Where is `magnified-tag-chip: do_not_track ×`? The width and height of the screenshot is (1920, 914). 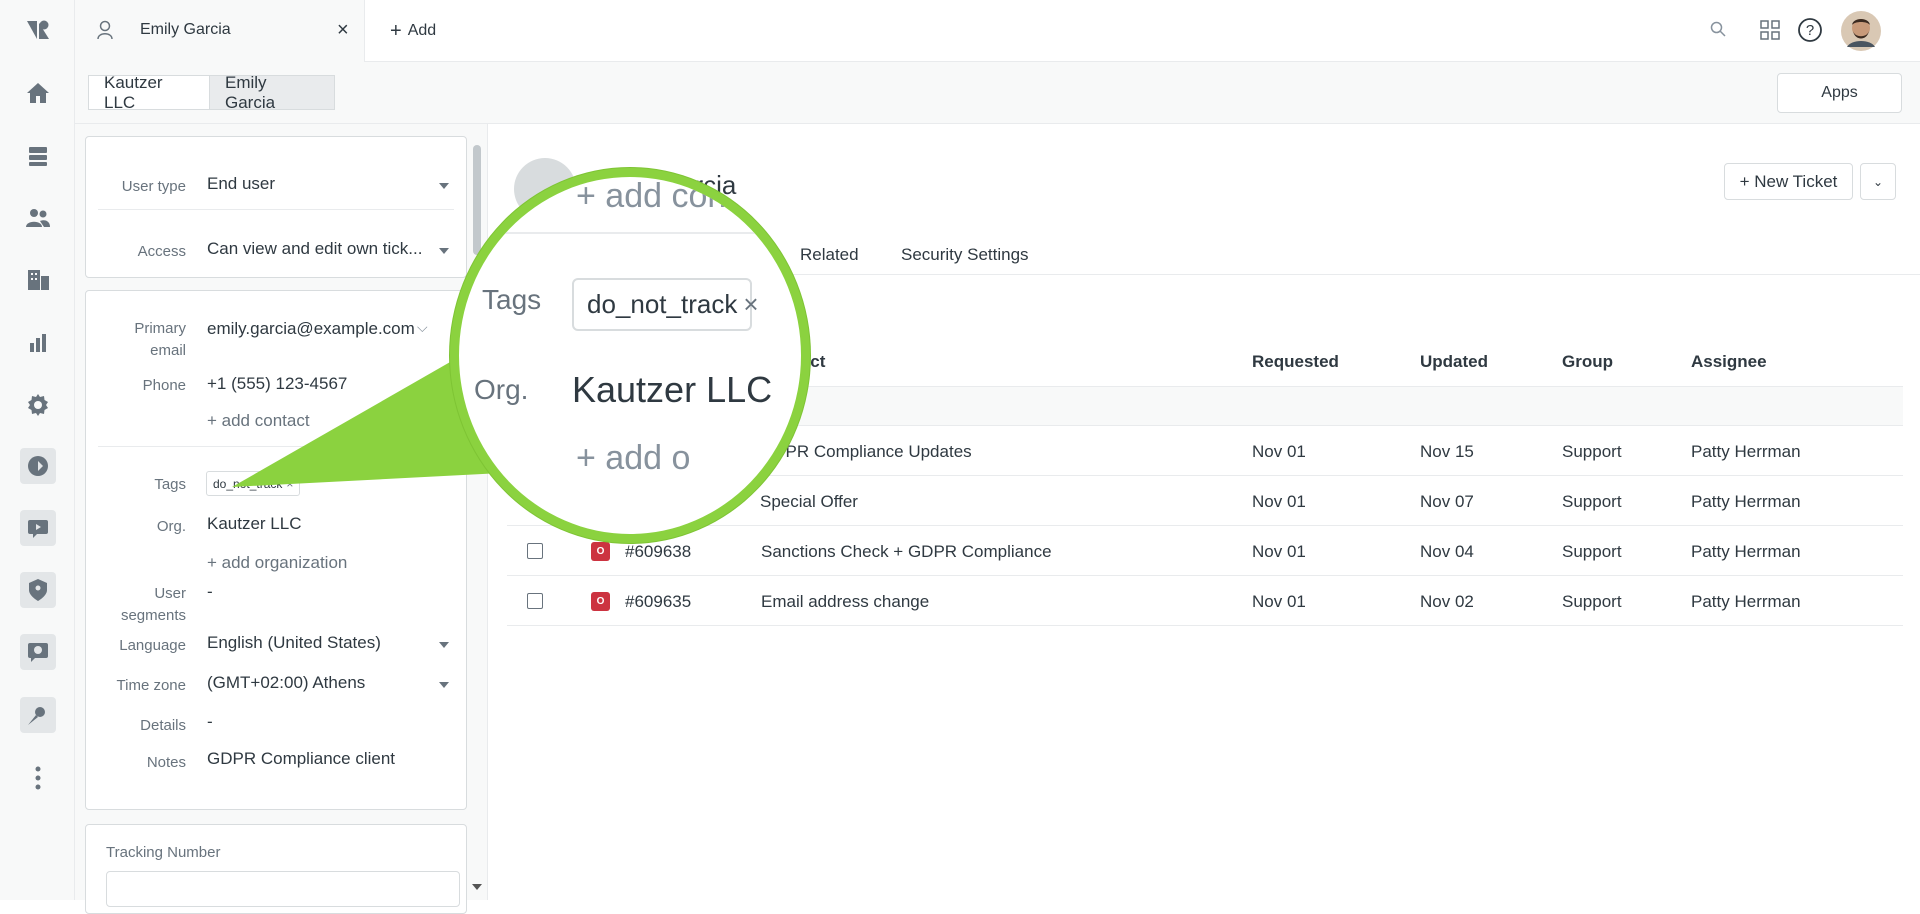 magnified-tag-chip: do_not_track × is located at coordinates (665, 304).